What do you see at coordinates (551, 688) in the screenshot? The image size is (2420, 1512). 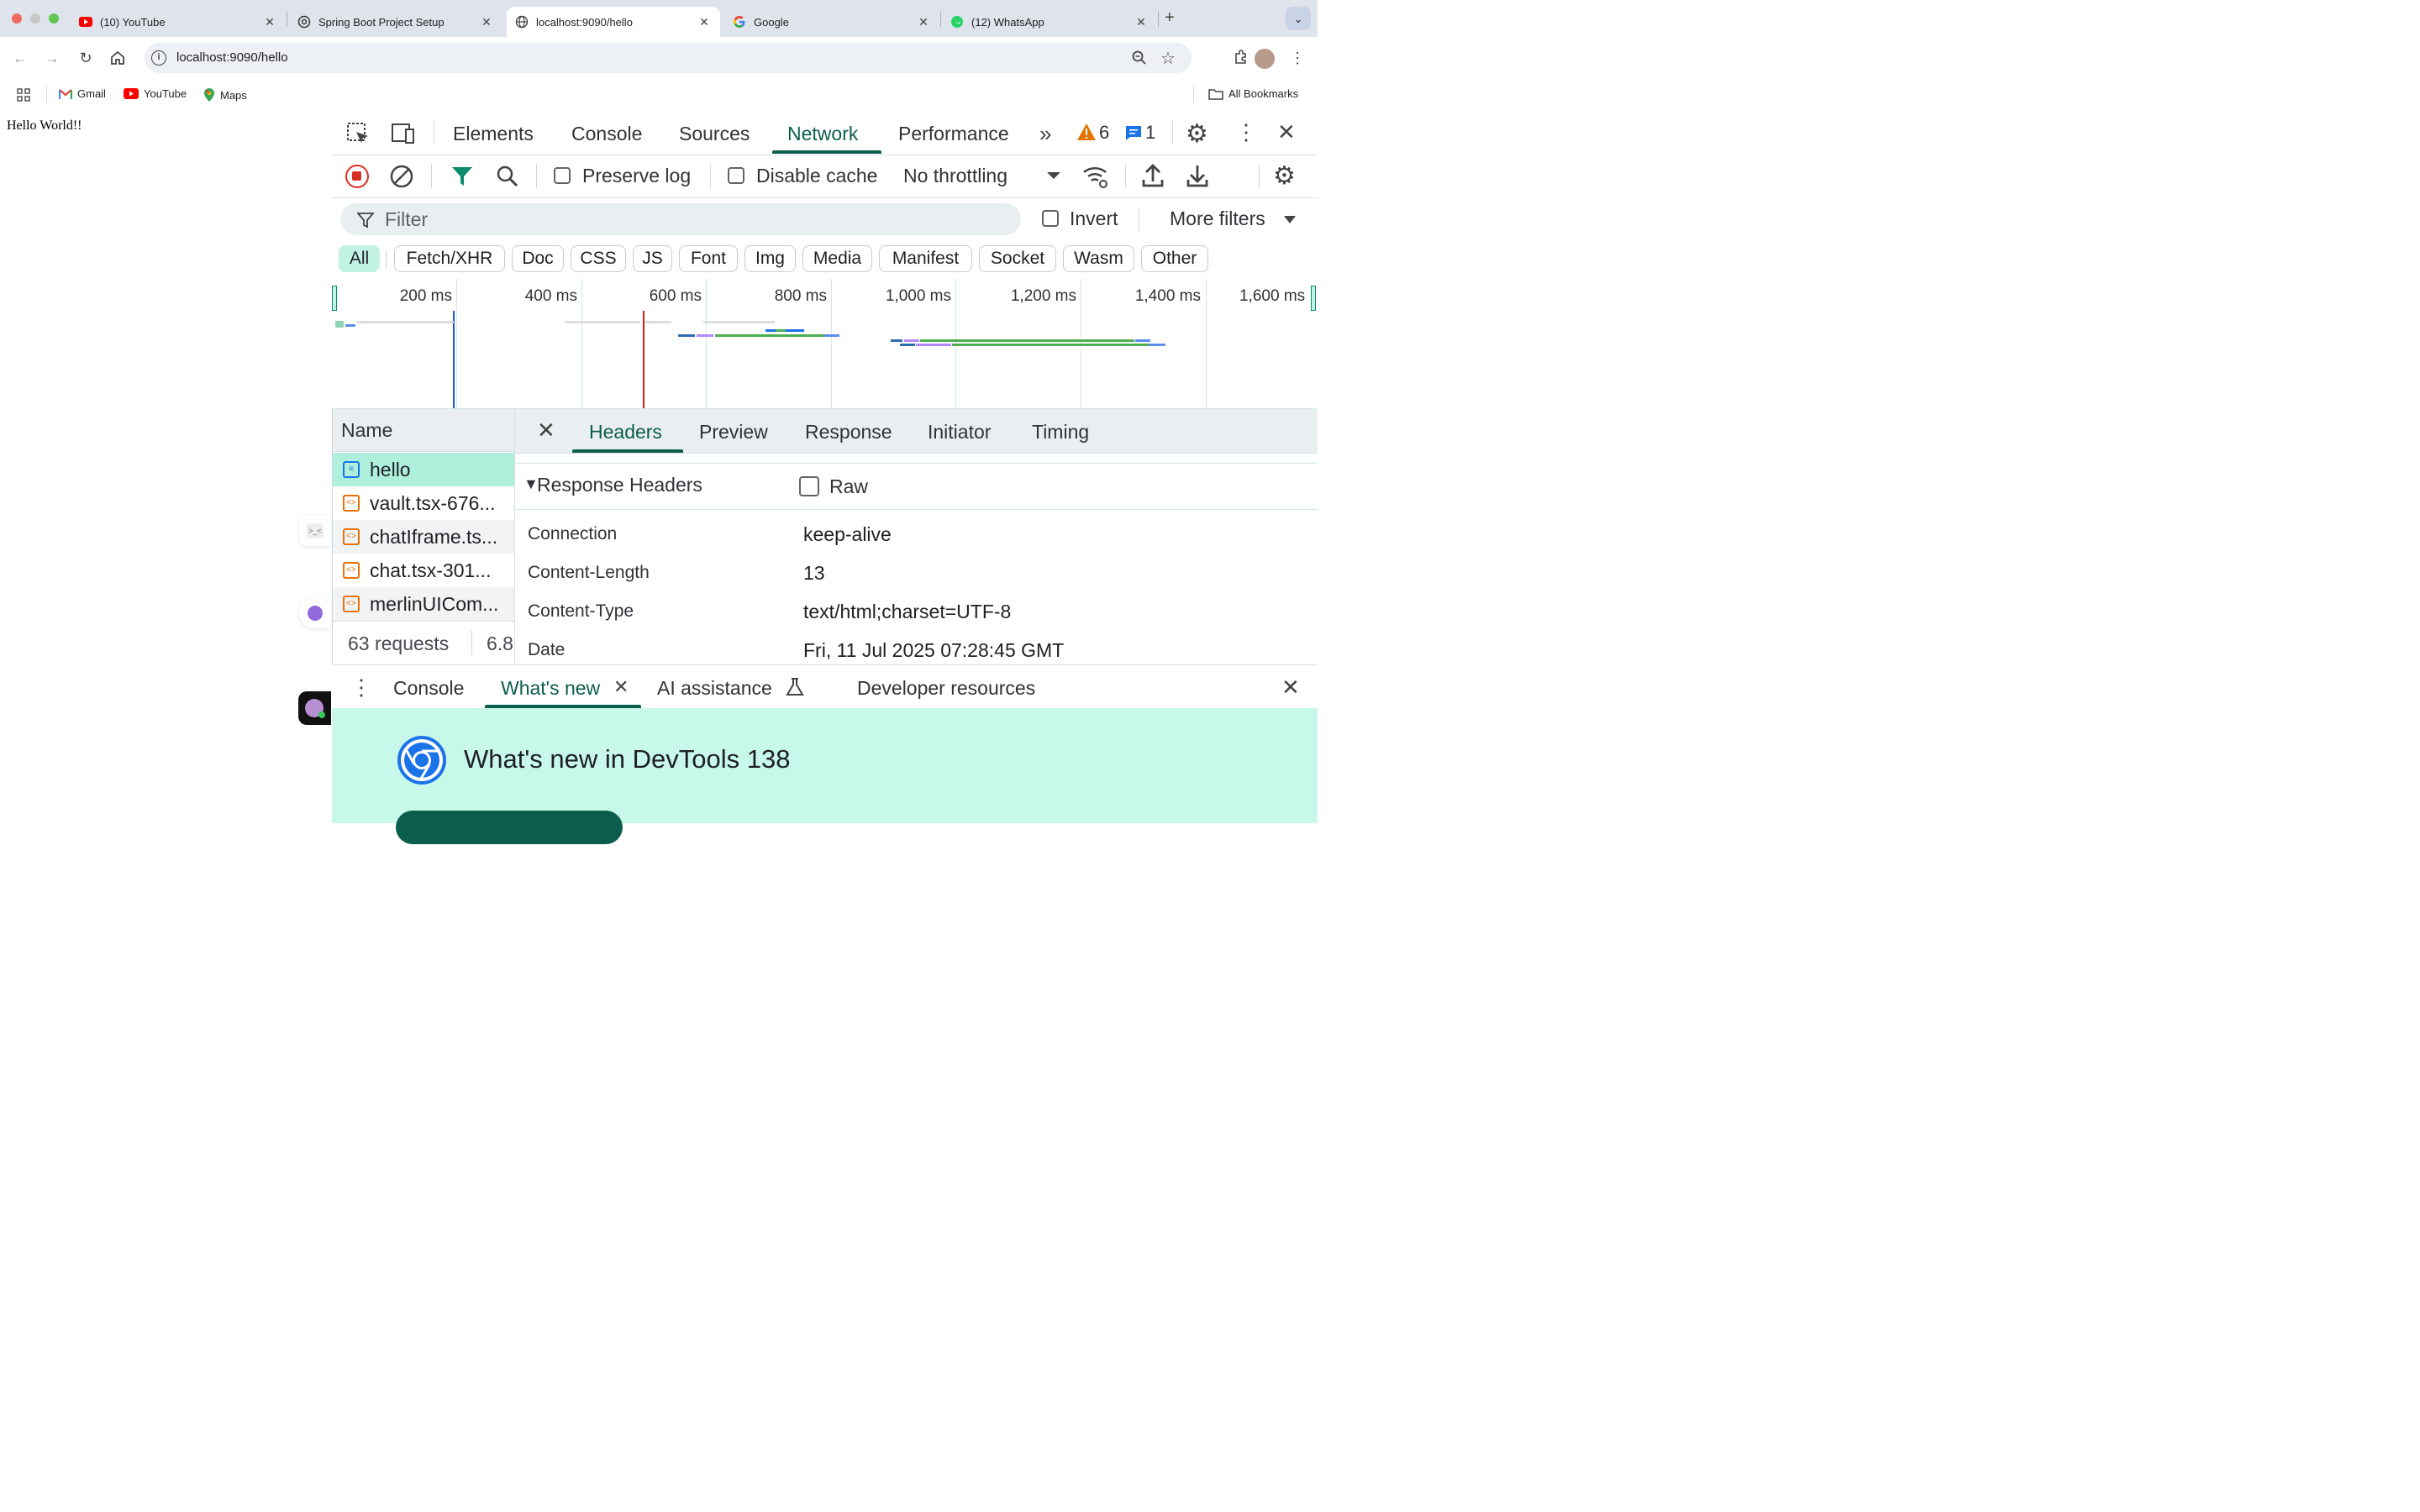 I see `drawer-tab-whats-new: What's new` at bounding box center [551, 688].